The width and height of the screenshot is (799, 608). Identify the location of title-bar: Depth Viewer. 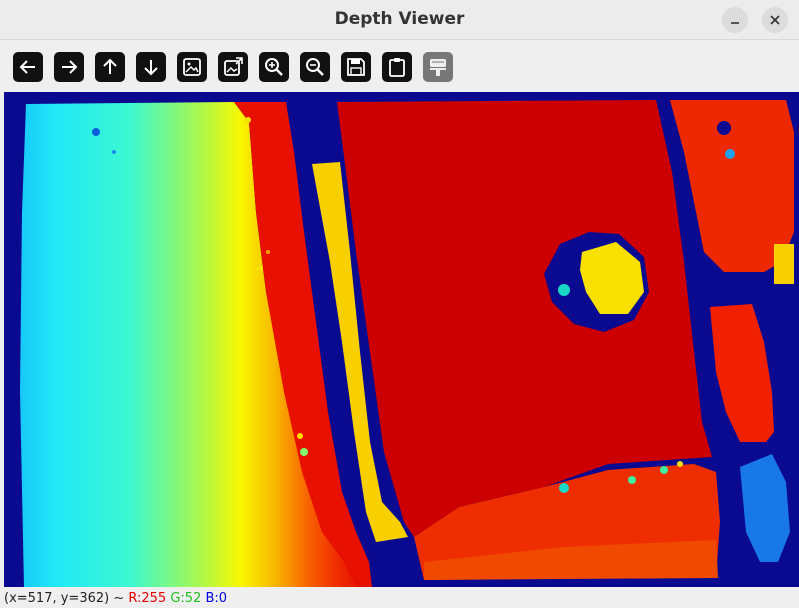
(399, 20).